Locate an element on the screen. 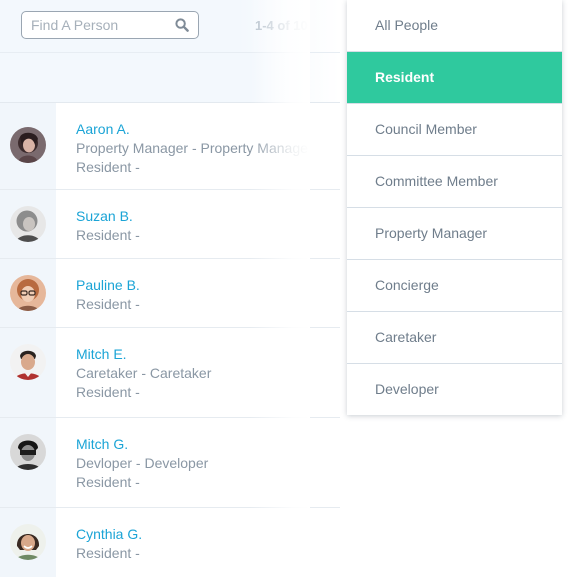 Image resolution: width=574 pixels, height=577 pixels. filter-option-council-member: Council Member is located at coordinates (454, 130).